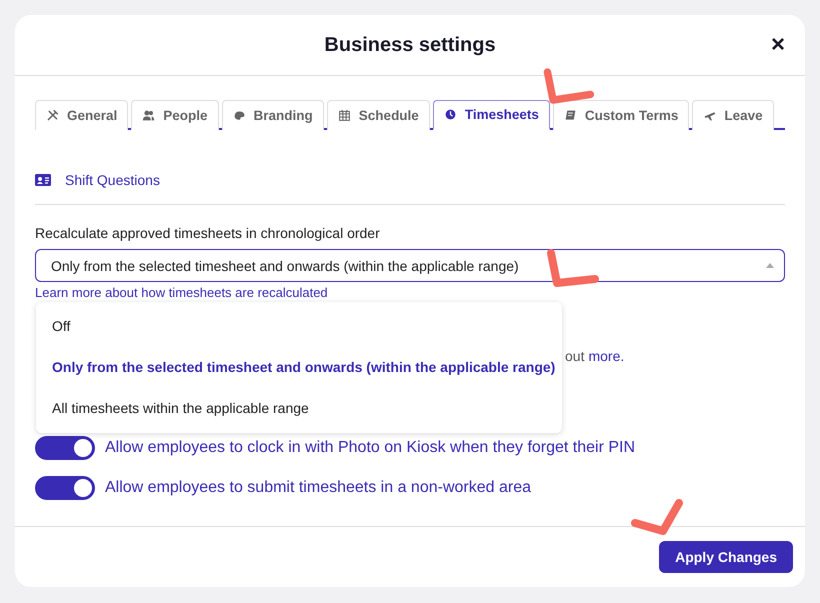 The height and width of the screenshot is (603, 820). What do you see at coordinates (491, 115) in the screenshot?
I see `tab: Timesheets` at bounding box center [491, 115].